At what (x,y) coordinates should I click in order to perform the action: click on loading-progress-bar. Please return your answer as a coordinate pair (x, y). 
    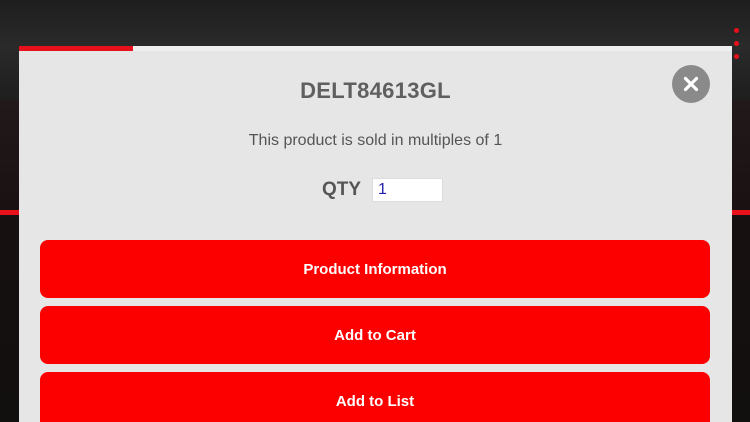
    Looking at the image, I should click on (375, 48).